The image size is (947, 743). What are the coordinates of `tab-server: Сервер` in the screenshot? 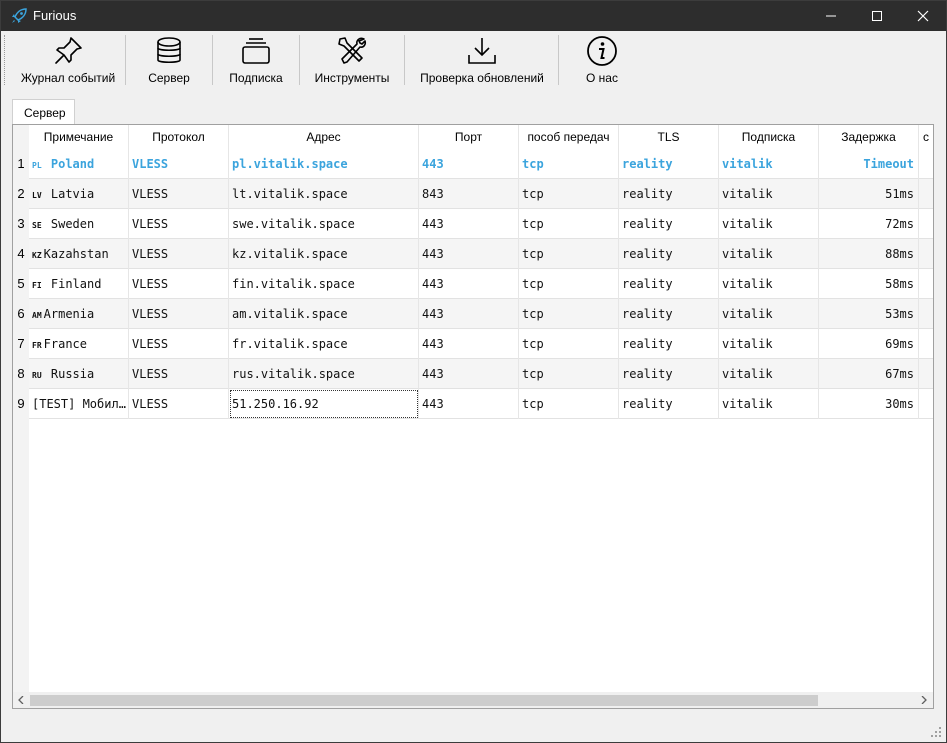 It's located at (43, 111).